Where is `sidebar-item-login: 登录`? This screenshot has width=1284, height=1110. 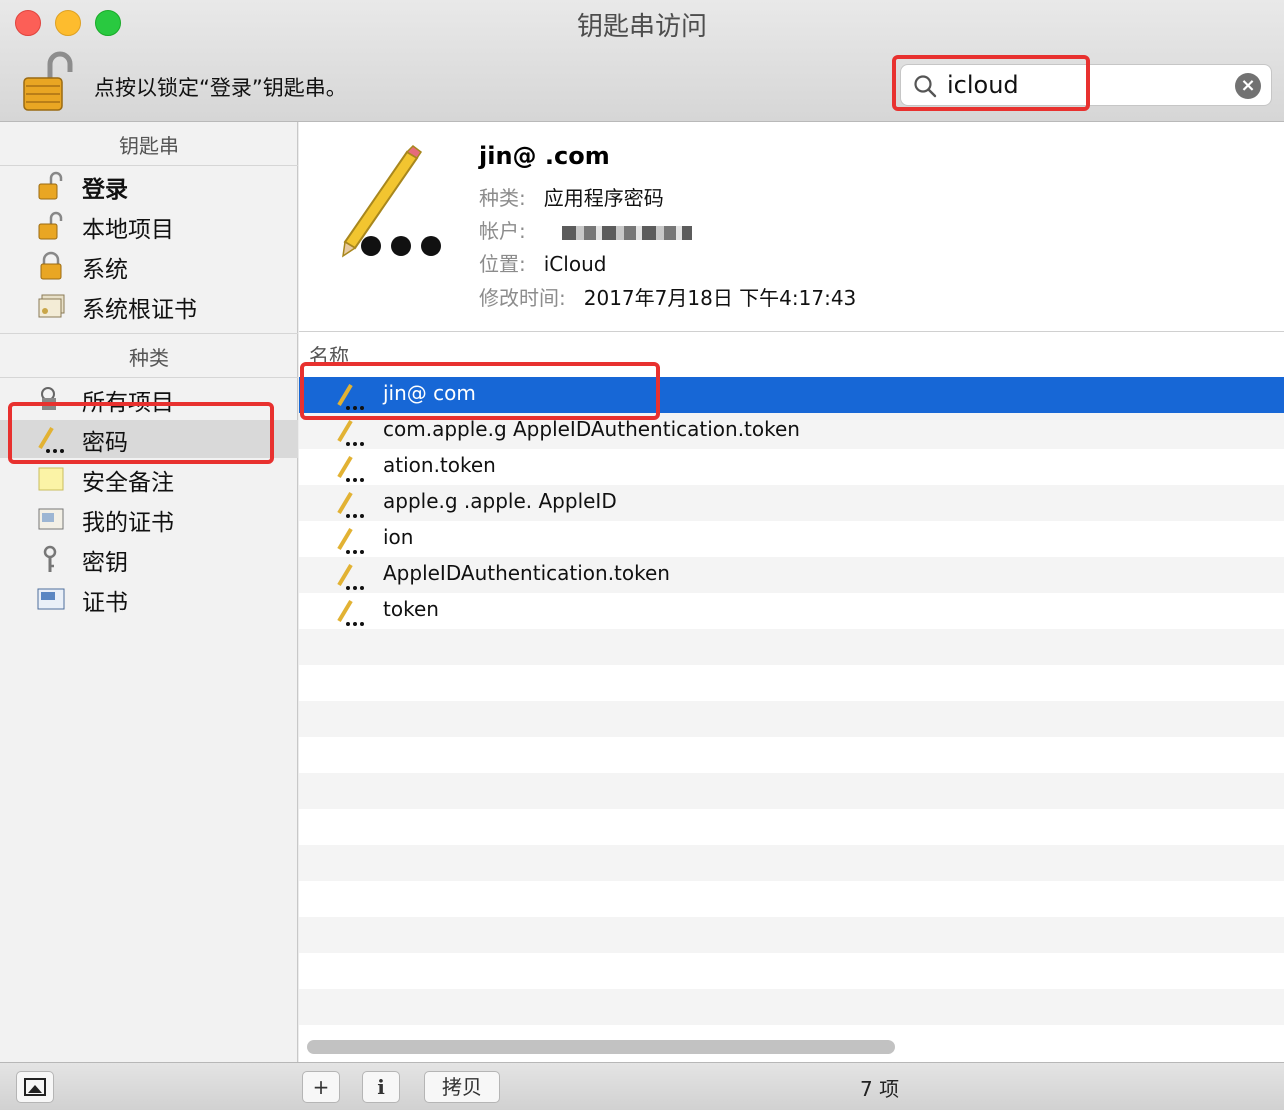
sidebar-item-login: 登录 is located at coordinates (149, 186).